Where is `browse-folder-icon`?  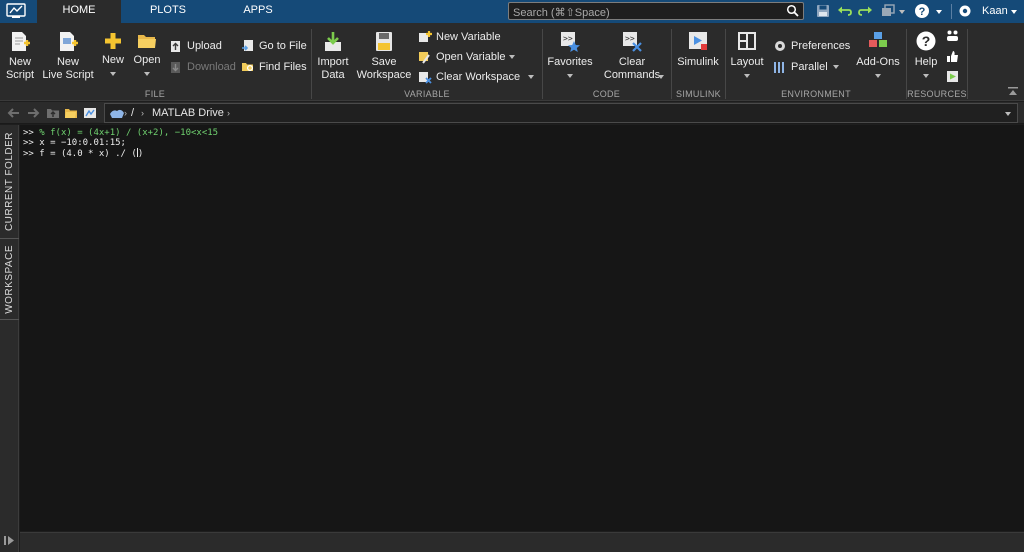
browse-folder-icon is located at coordinates (71, 113).